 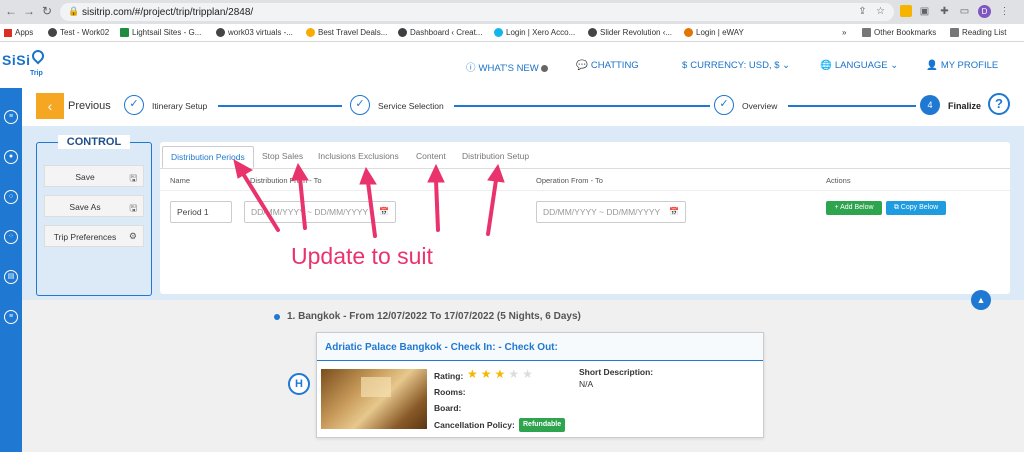 What do you see at coordinates (759, 106) in the screenshot?
I see `step-overview: Overview` at bounding box center [759, 106].